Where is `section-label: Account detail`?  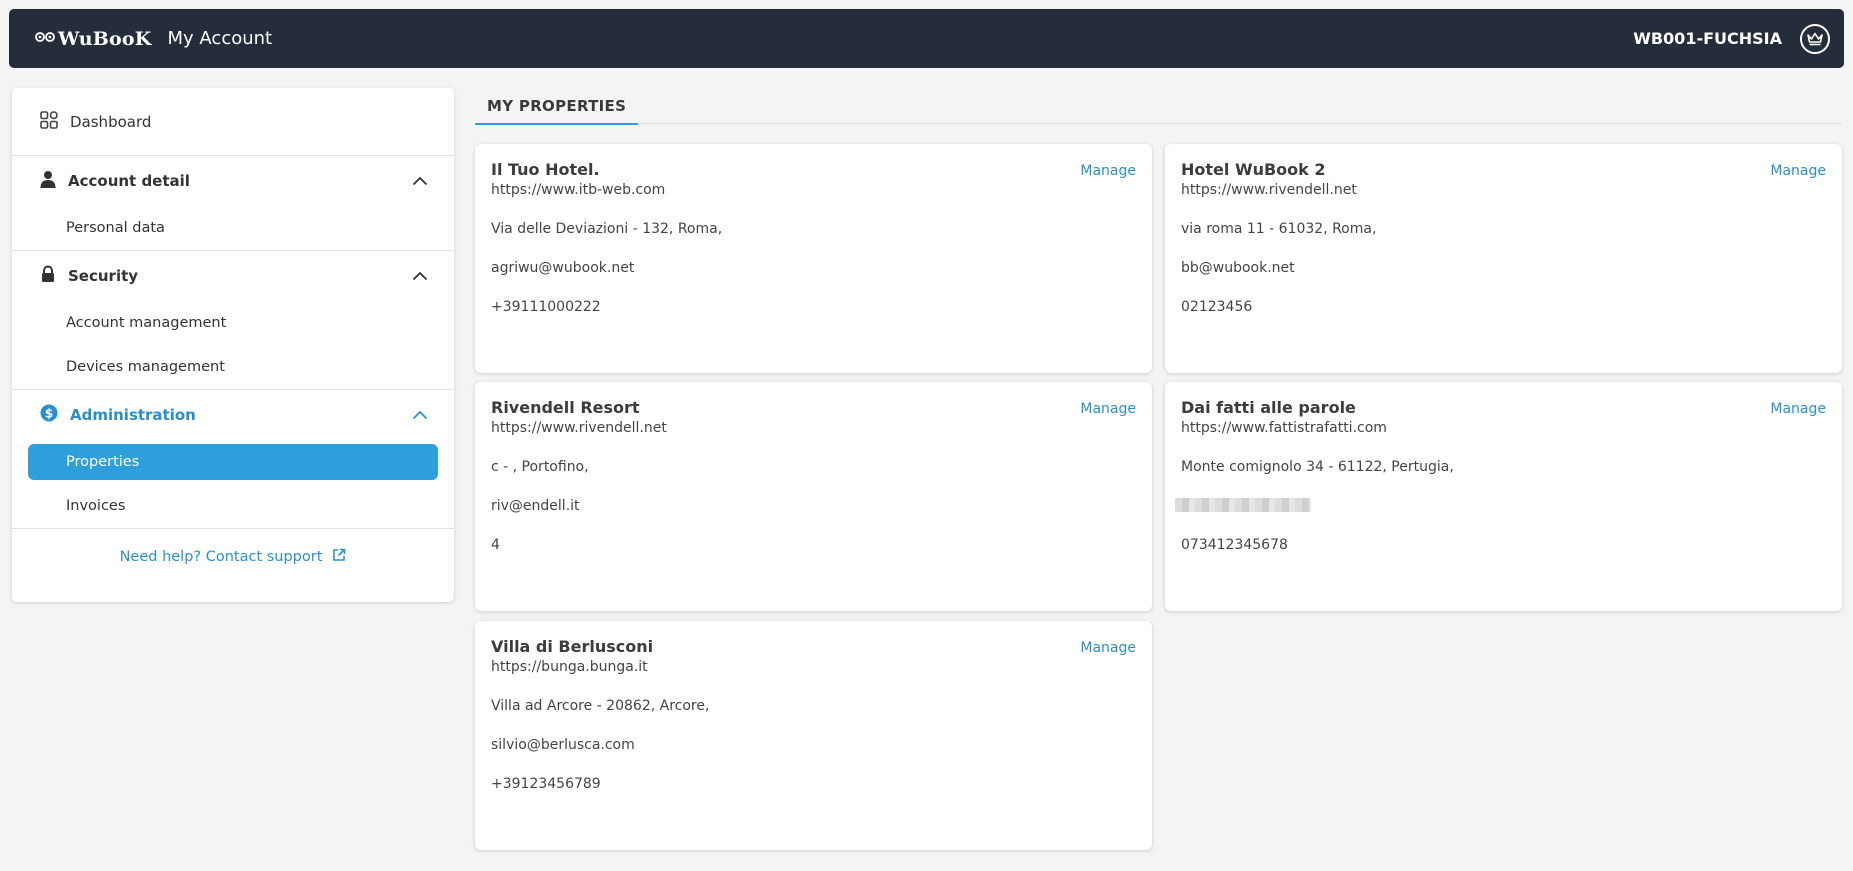 section-label: Account detail is located at coordinates (129, 181).